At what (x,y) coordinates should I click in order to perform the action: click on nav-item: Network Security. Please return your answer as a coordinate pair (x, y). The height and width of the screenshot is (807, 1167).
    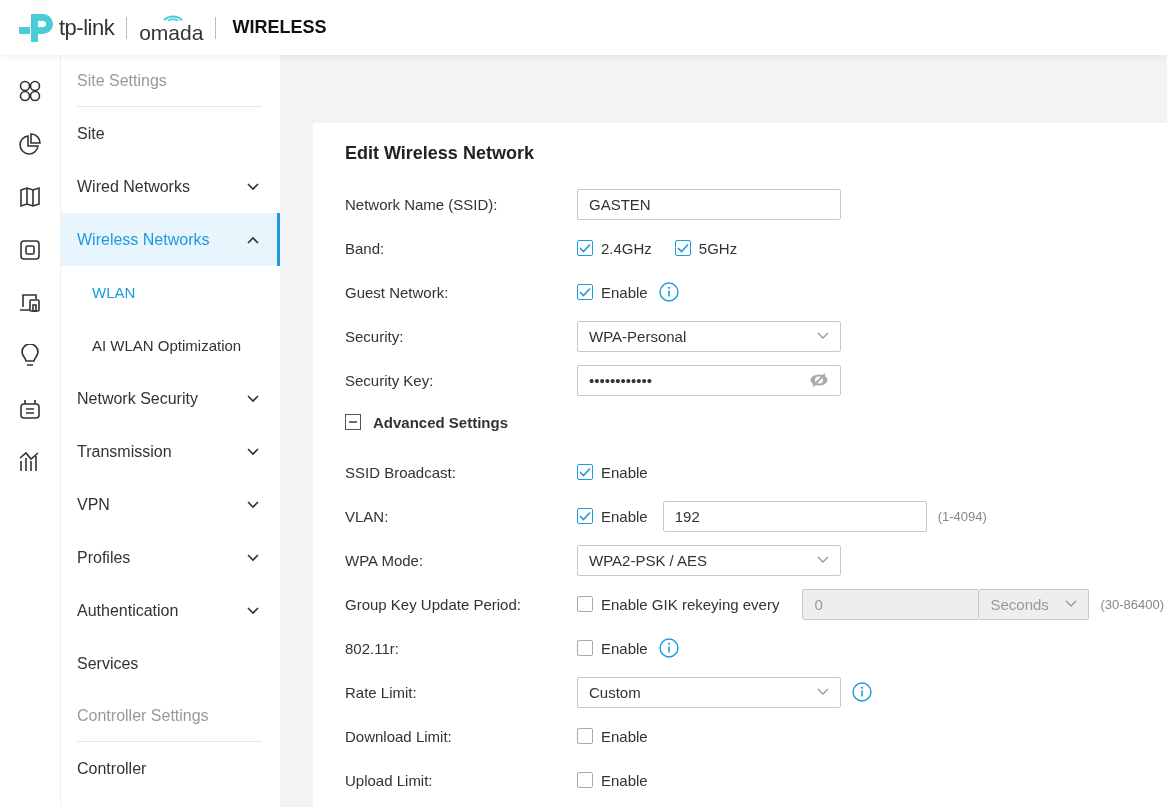
    Looking at the image, I should click on (170, 398).